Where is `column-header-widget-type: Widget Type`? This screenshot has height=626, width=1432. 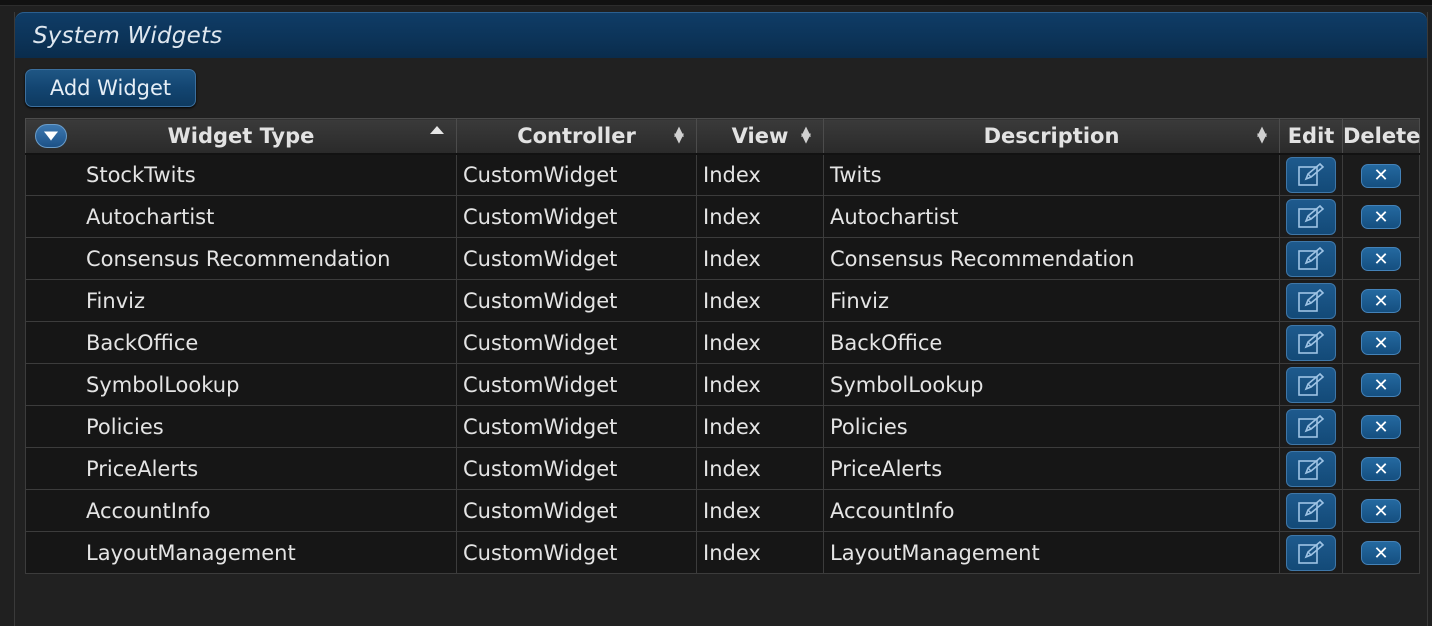 column-header-widget-type: Widget Type is located at coordinates (241, 136).